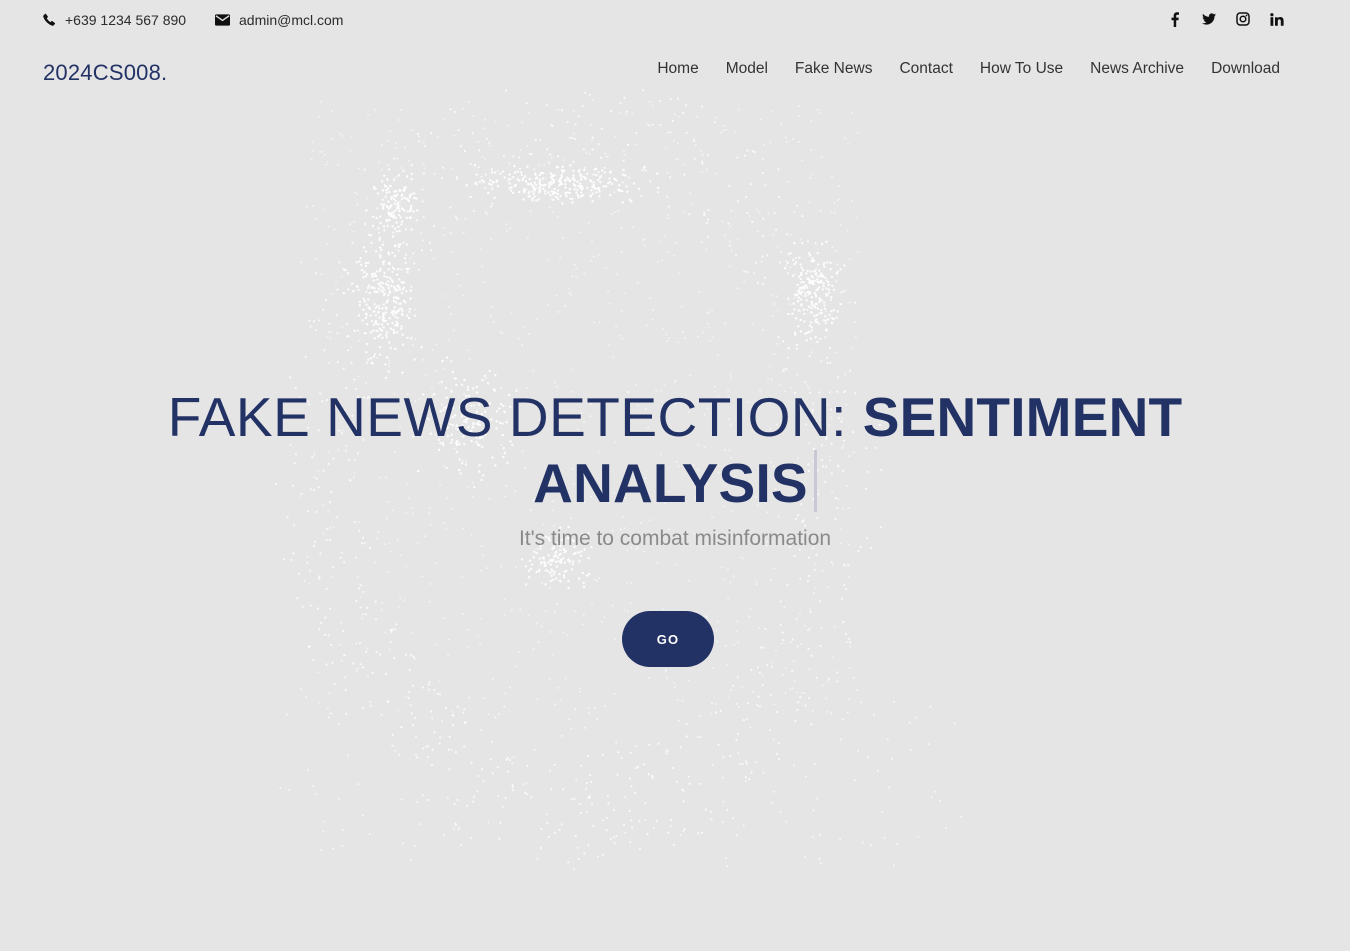 The height and width of the screenshot is (951, 1350). What do you see at coordinates (1245, 69) in the screenshot?
I see `nav-download: Download` at bounding box center [1245, 69].